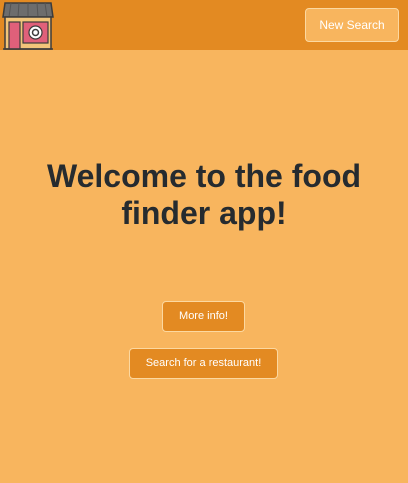 The image size is (408, 483). What do you see at coordinates (28, 26) in the screenshot?
I see `storefront-icon` at bounding box center [28, 26].